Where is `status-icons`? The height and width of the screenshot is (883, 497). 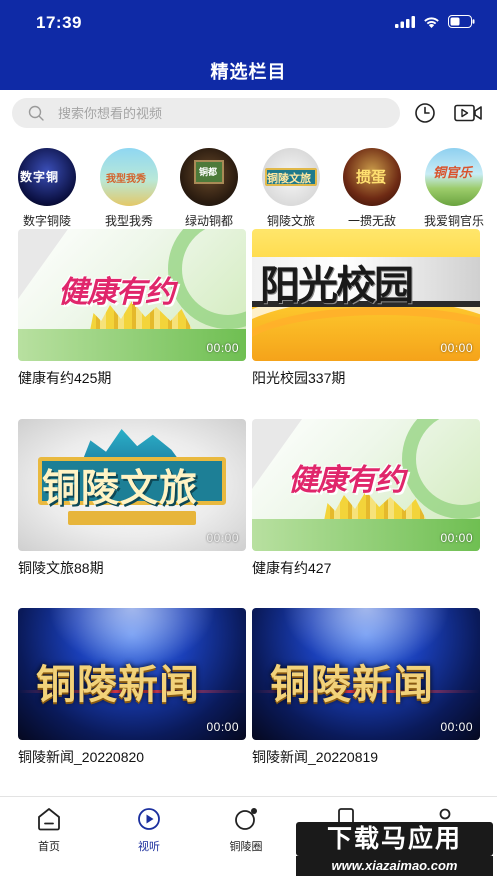
status-icons is located at coordinates (435, 21).